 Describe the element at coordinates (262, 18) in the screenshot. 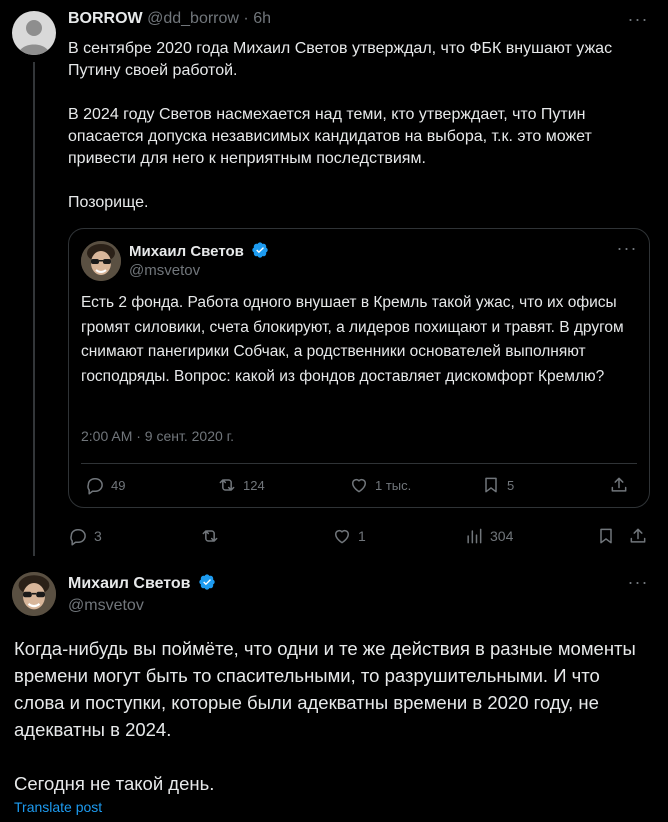

I see `tweet-time: 6h` at that location.